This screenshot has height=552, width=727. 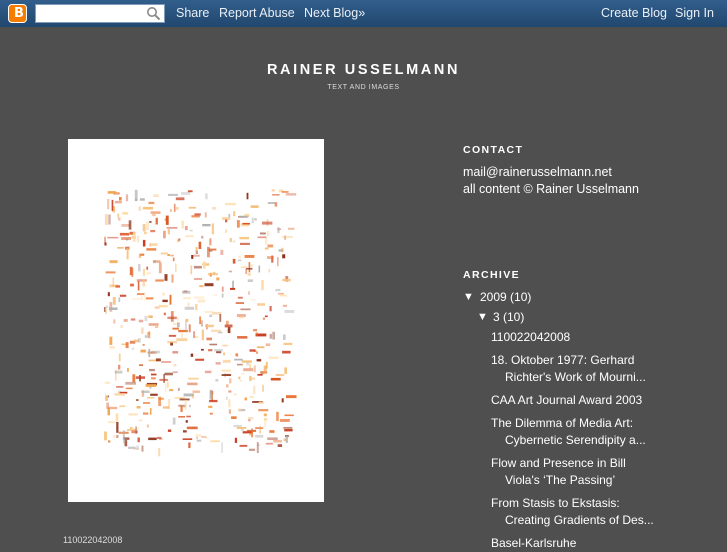 What do you see at coordinates (334, 13) in the screenshot?
I see `next-blog-link: Next Blog»` at bounding box center [334, 13].